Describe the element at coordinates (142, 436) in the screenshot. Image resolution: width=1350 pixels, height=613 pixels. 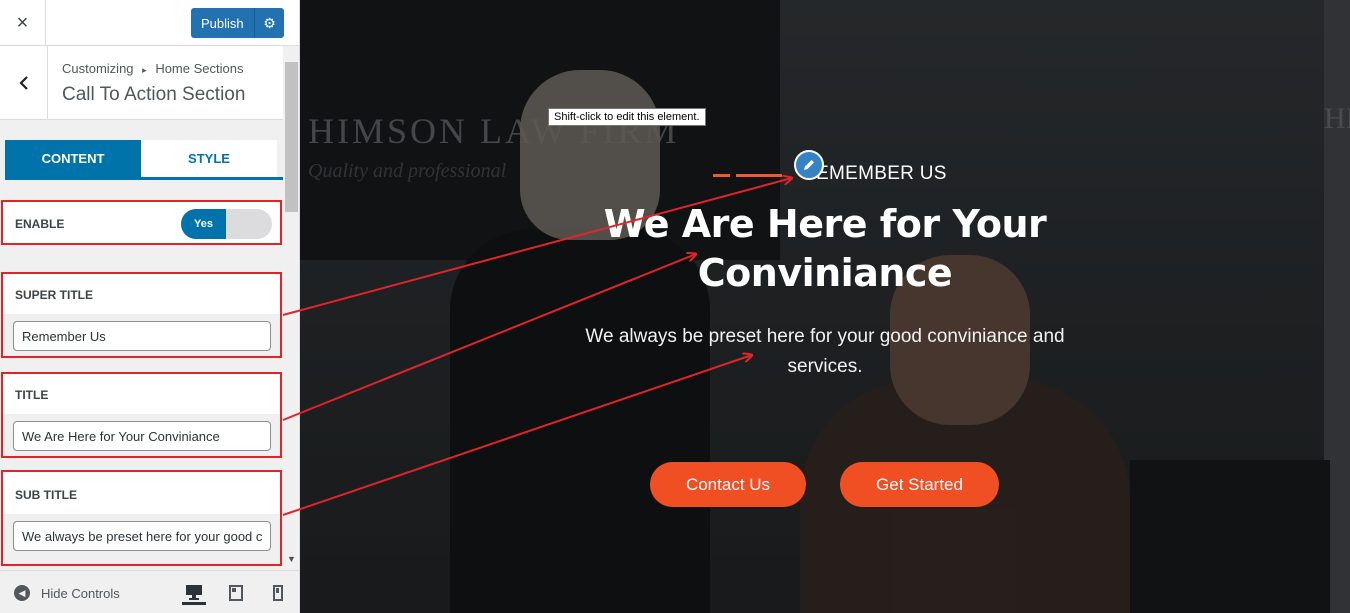
I see `title-input` at that location.